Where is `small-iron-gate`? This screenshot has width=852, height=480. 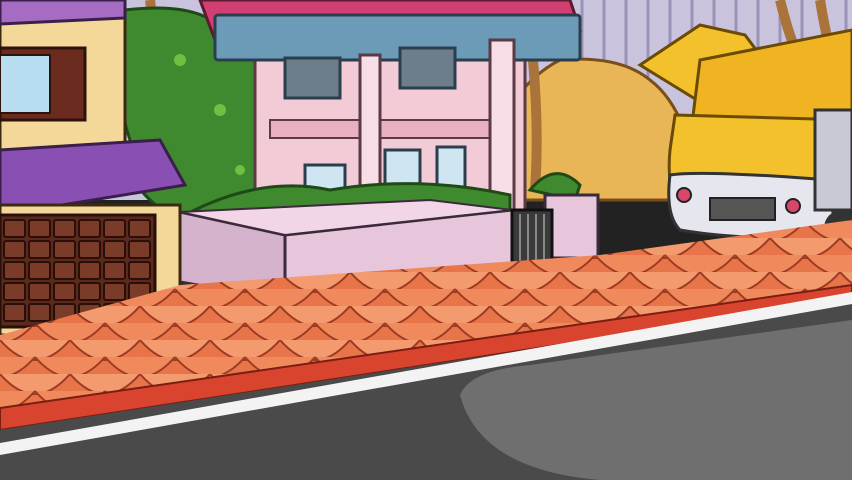 small-iron-gate is located at coordinates (532, 237).